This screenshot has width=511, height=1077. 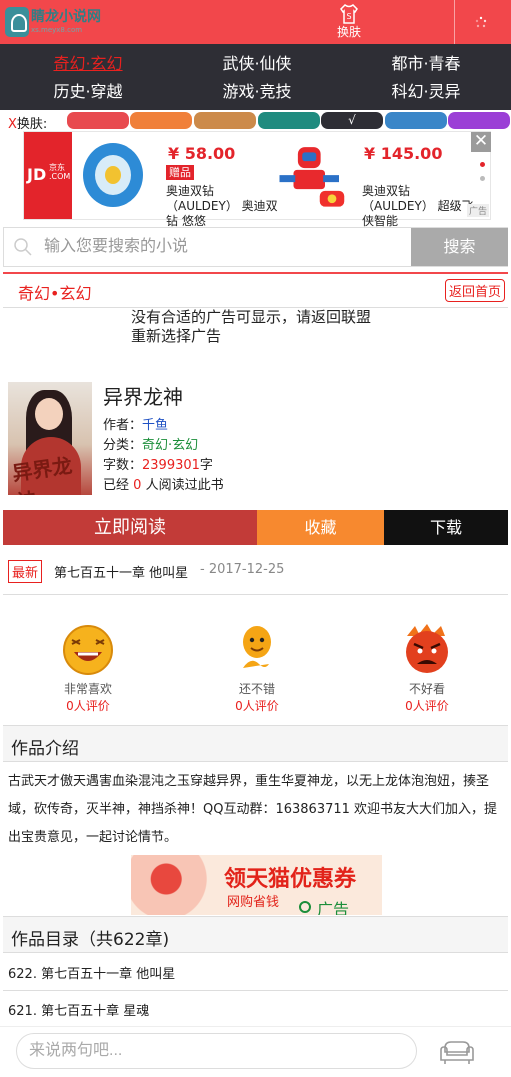 I want to click on top-bar: 睛龙小说网 xs.meyx8.com S 换肤, so click(x=255, y=22).